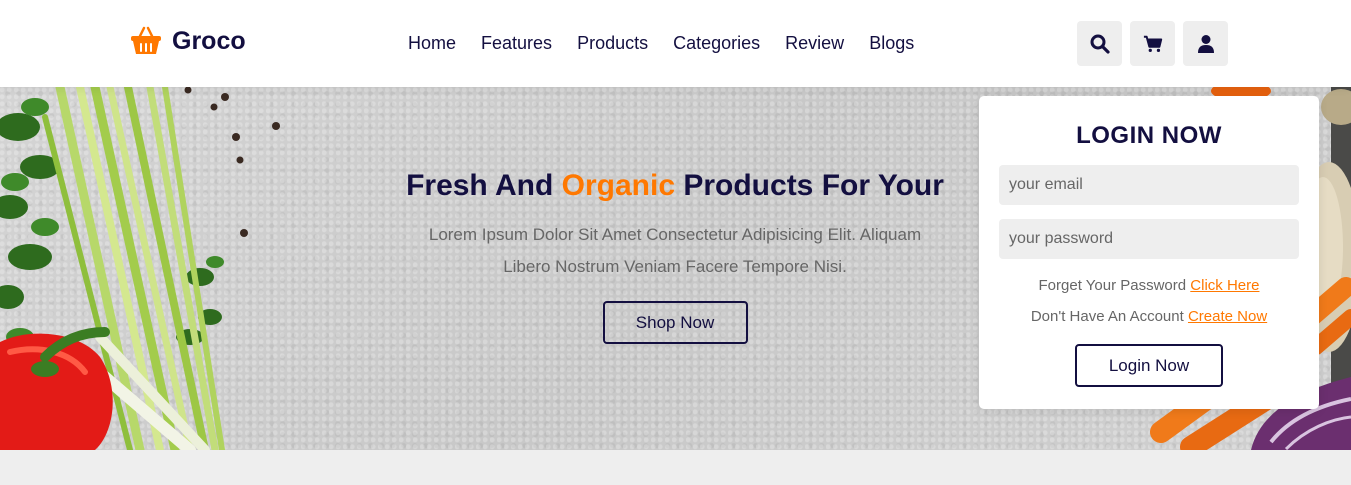 This screenshot has height=485, width=1351. I want to click on search-button, so click(1099, 43).